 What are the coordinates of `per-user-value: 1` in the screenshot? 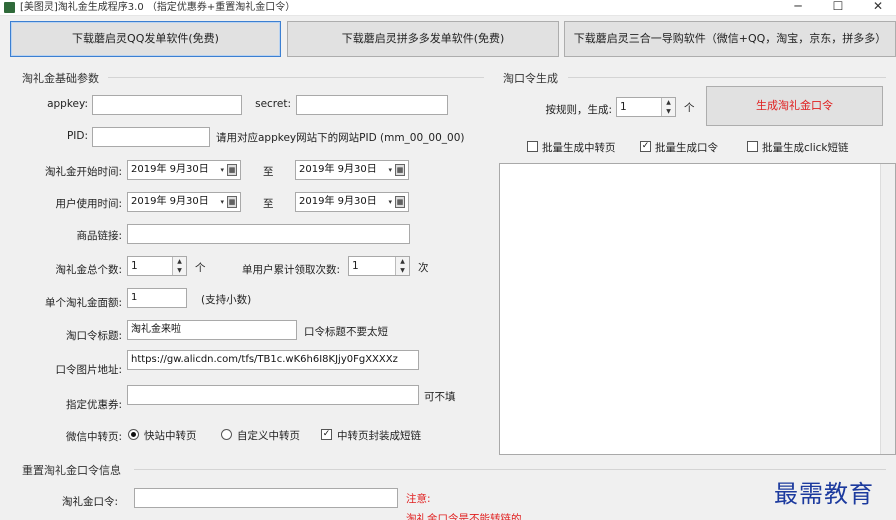 It's located at (355, 266).